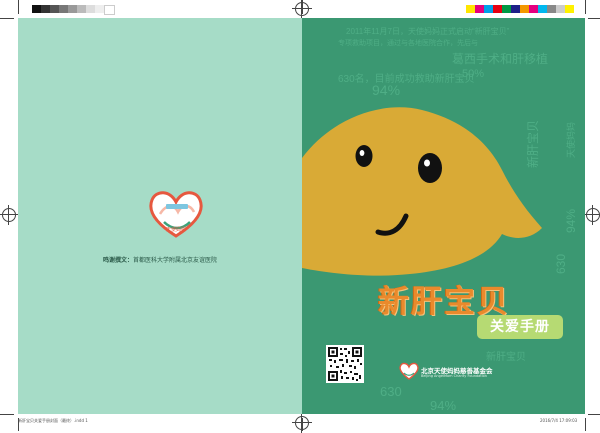 This screenshot has width=600, height=433. I want to click on mascot-right-eye, so click(430, 168).